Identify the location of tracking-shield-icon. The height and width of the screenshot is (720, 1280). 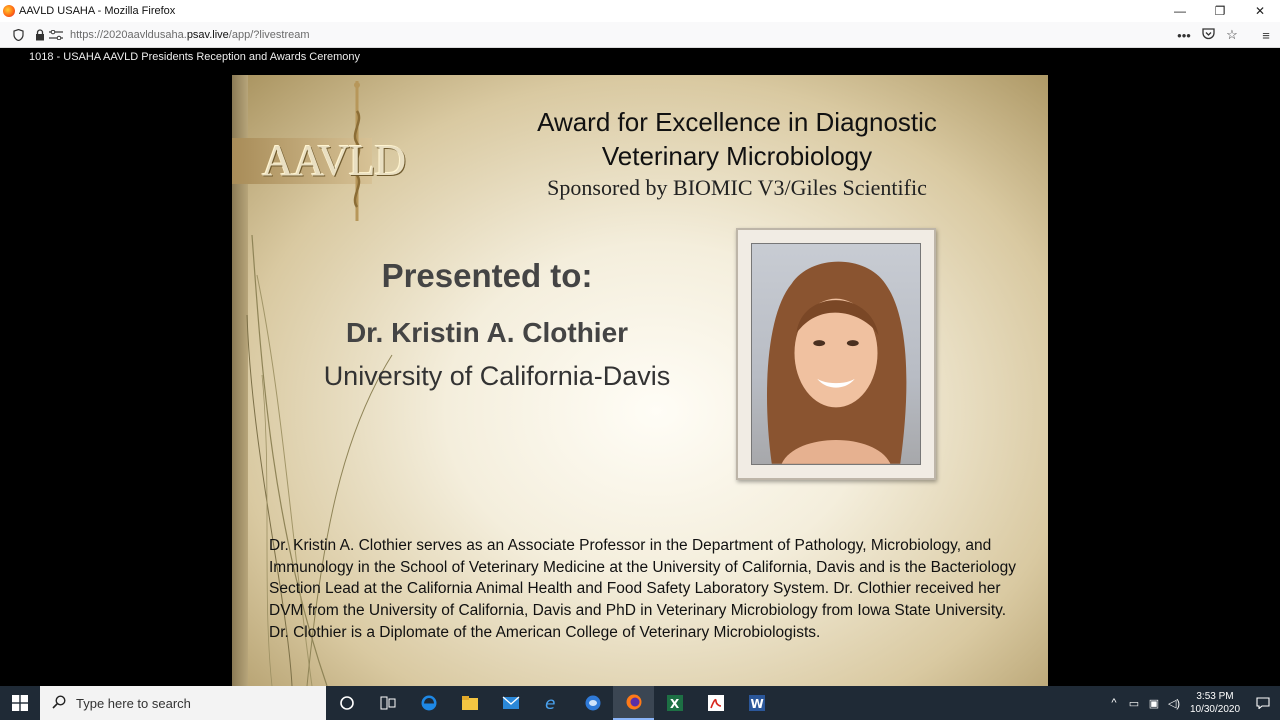
(18, 35).